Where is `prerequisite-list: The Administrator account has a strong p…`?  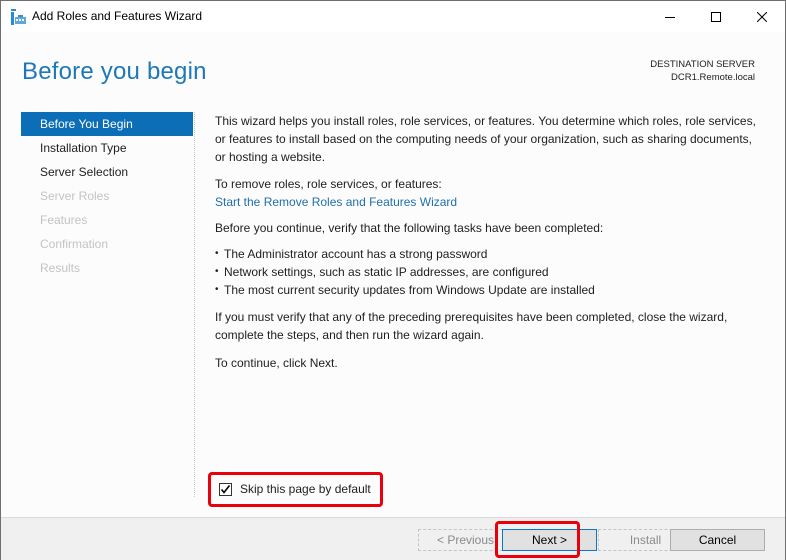
prerequisite-list: The Administrator account has a strong p… is located at coordinates (405, 272).